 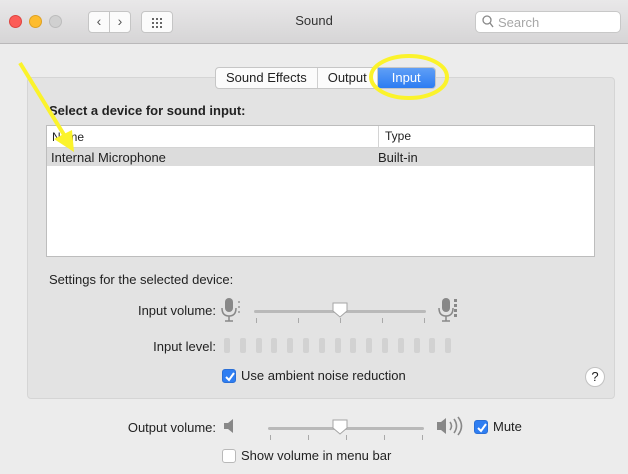 I want to click on tab-input: Input, so click(x=406, y=78).